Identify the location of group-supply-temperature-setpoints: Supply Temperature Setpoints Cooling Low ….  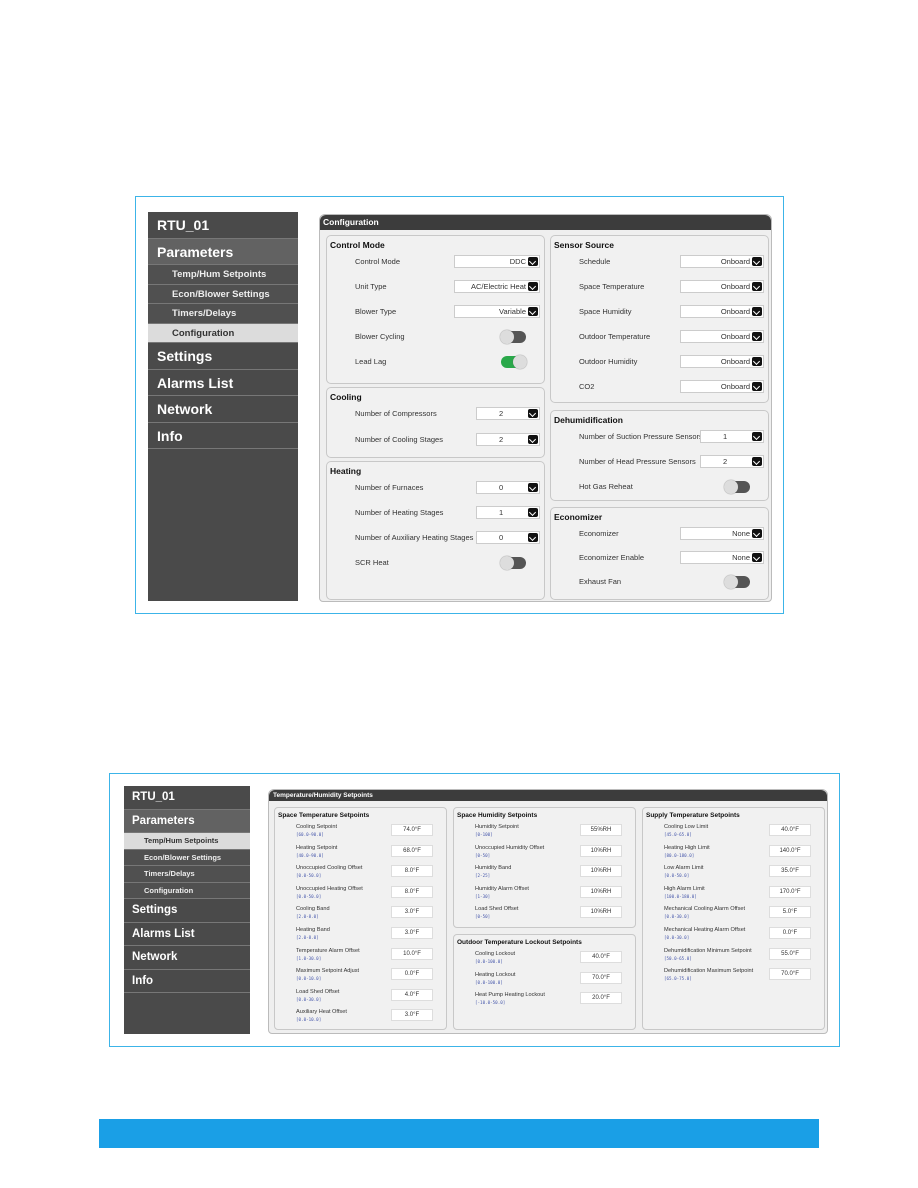
(733, 918).